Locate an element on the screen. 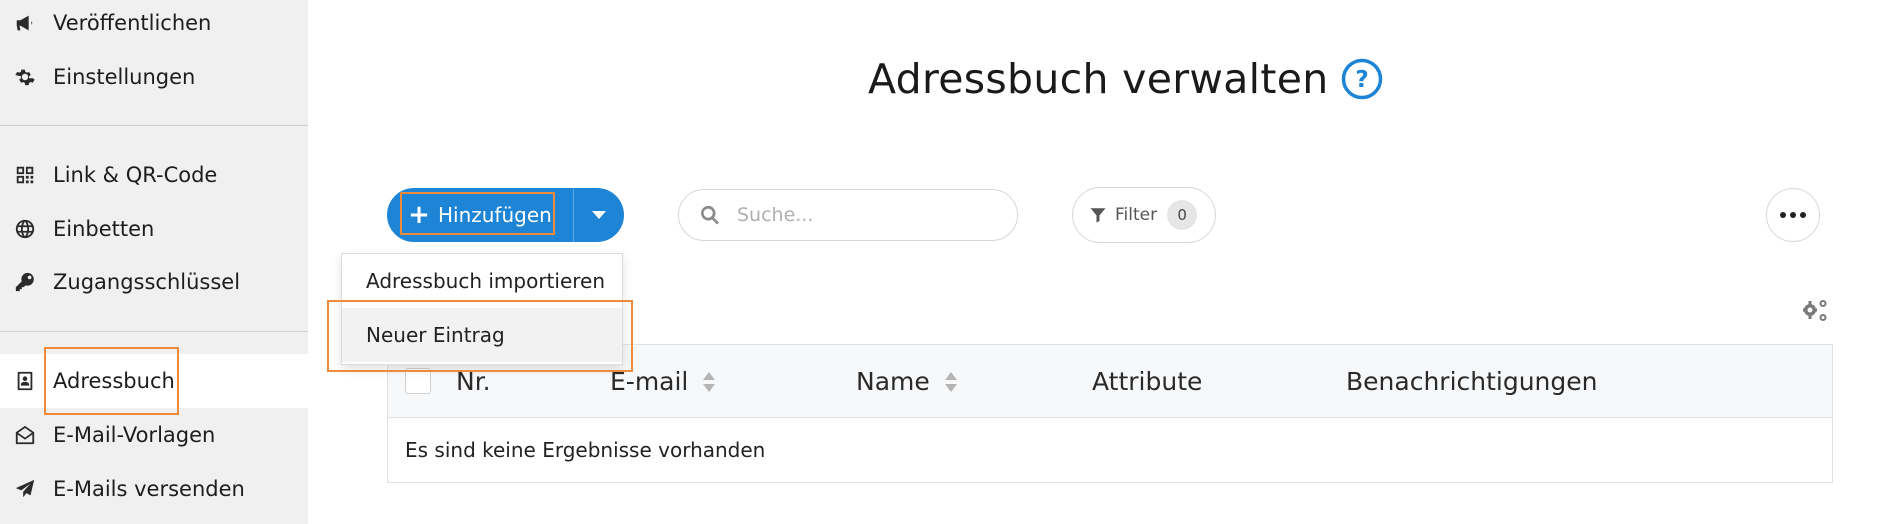  more-options-button is located at coordinates (1793, 215).